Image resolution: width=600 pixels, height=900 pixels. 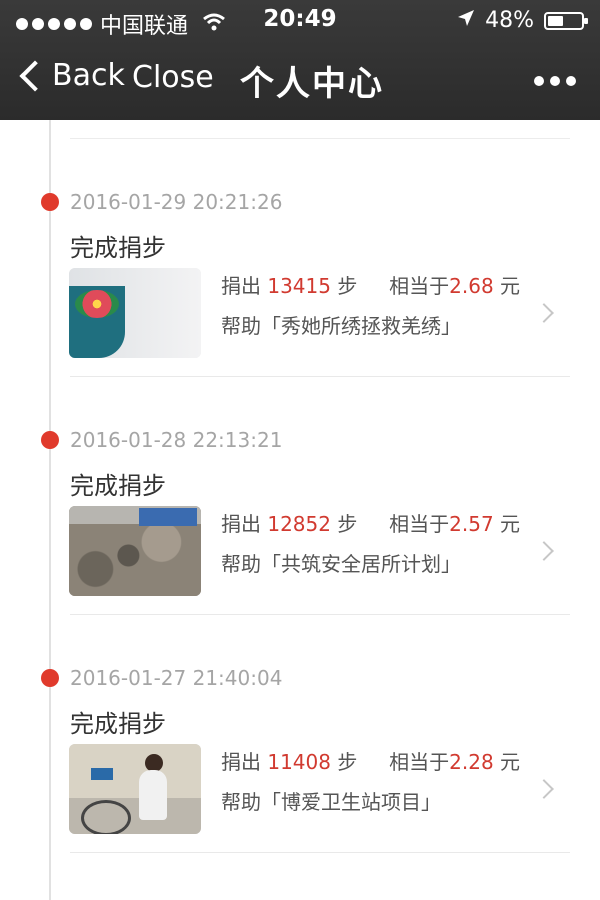 I want to click on donation-summary: 捐出 11408 步 相当于2.28 元, so click(x=370, y=760).